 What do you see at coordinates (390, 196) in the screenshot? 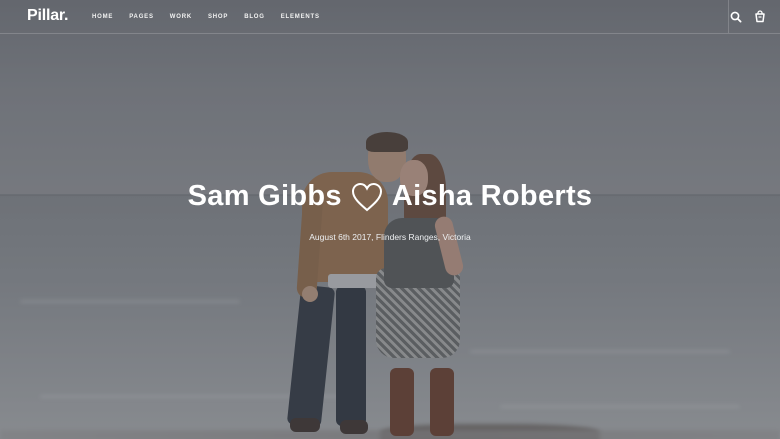
I see `hero-title: Sam Gibbs Aisha Roberts` at bounding box center [390, 196].